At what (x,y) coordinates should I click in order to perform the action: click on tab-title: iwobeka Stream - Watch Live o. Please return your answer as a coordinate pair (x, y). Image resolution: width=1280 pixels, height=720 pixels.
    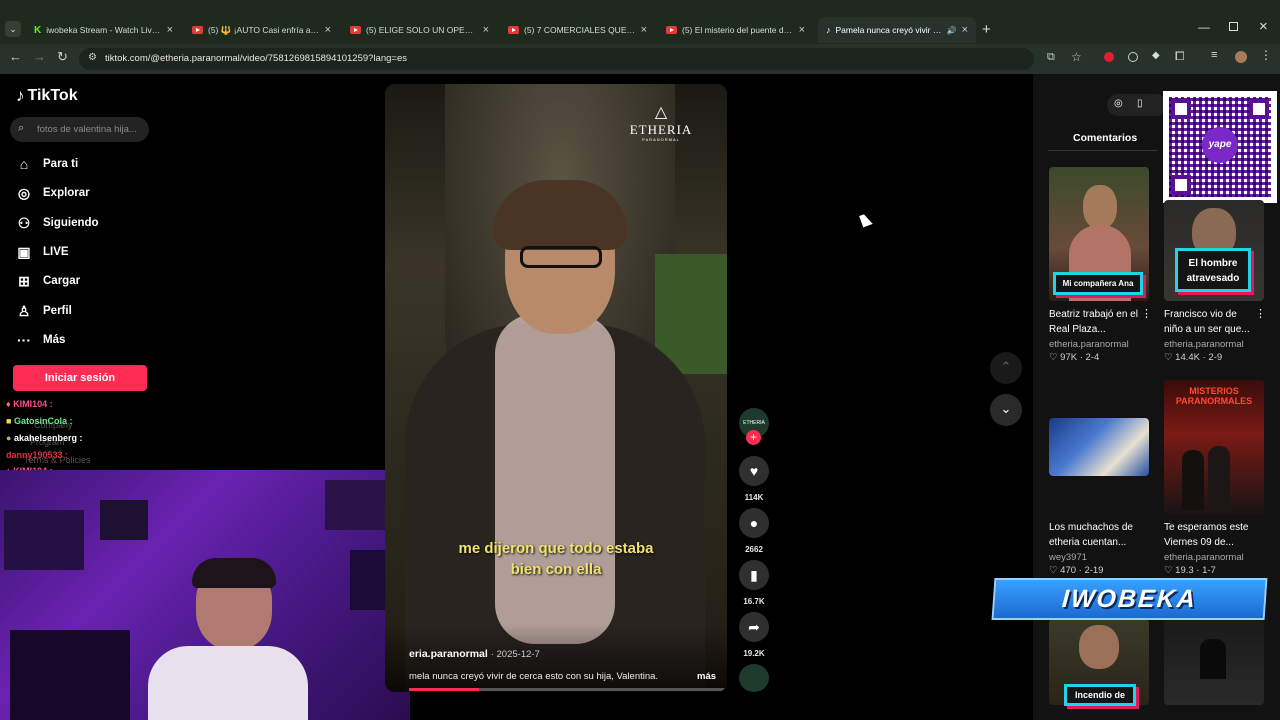
    Looking at the image, I should click on (104, 30).